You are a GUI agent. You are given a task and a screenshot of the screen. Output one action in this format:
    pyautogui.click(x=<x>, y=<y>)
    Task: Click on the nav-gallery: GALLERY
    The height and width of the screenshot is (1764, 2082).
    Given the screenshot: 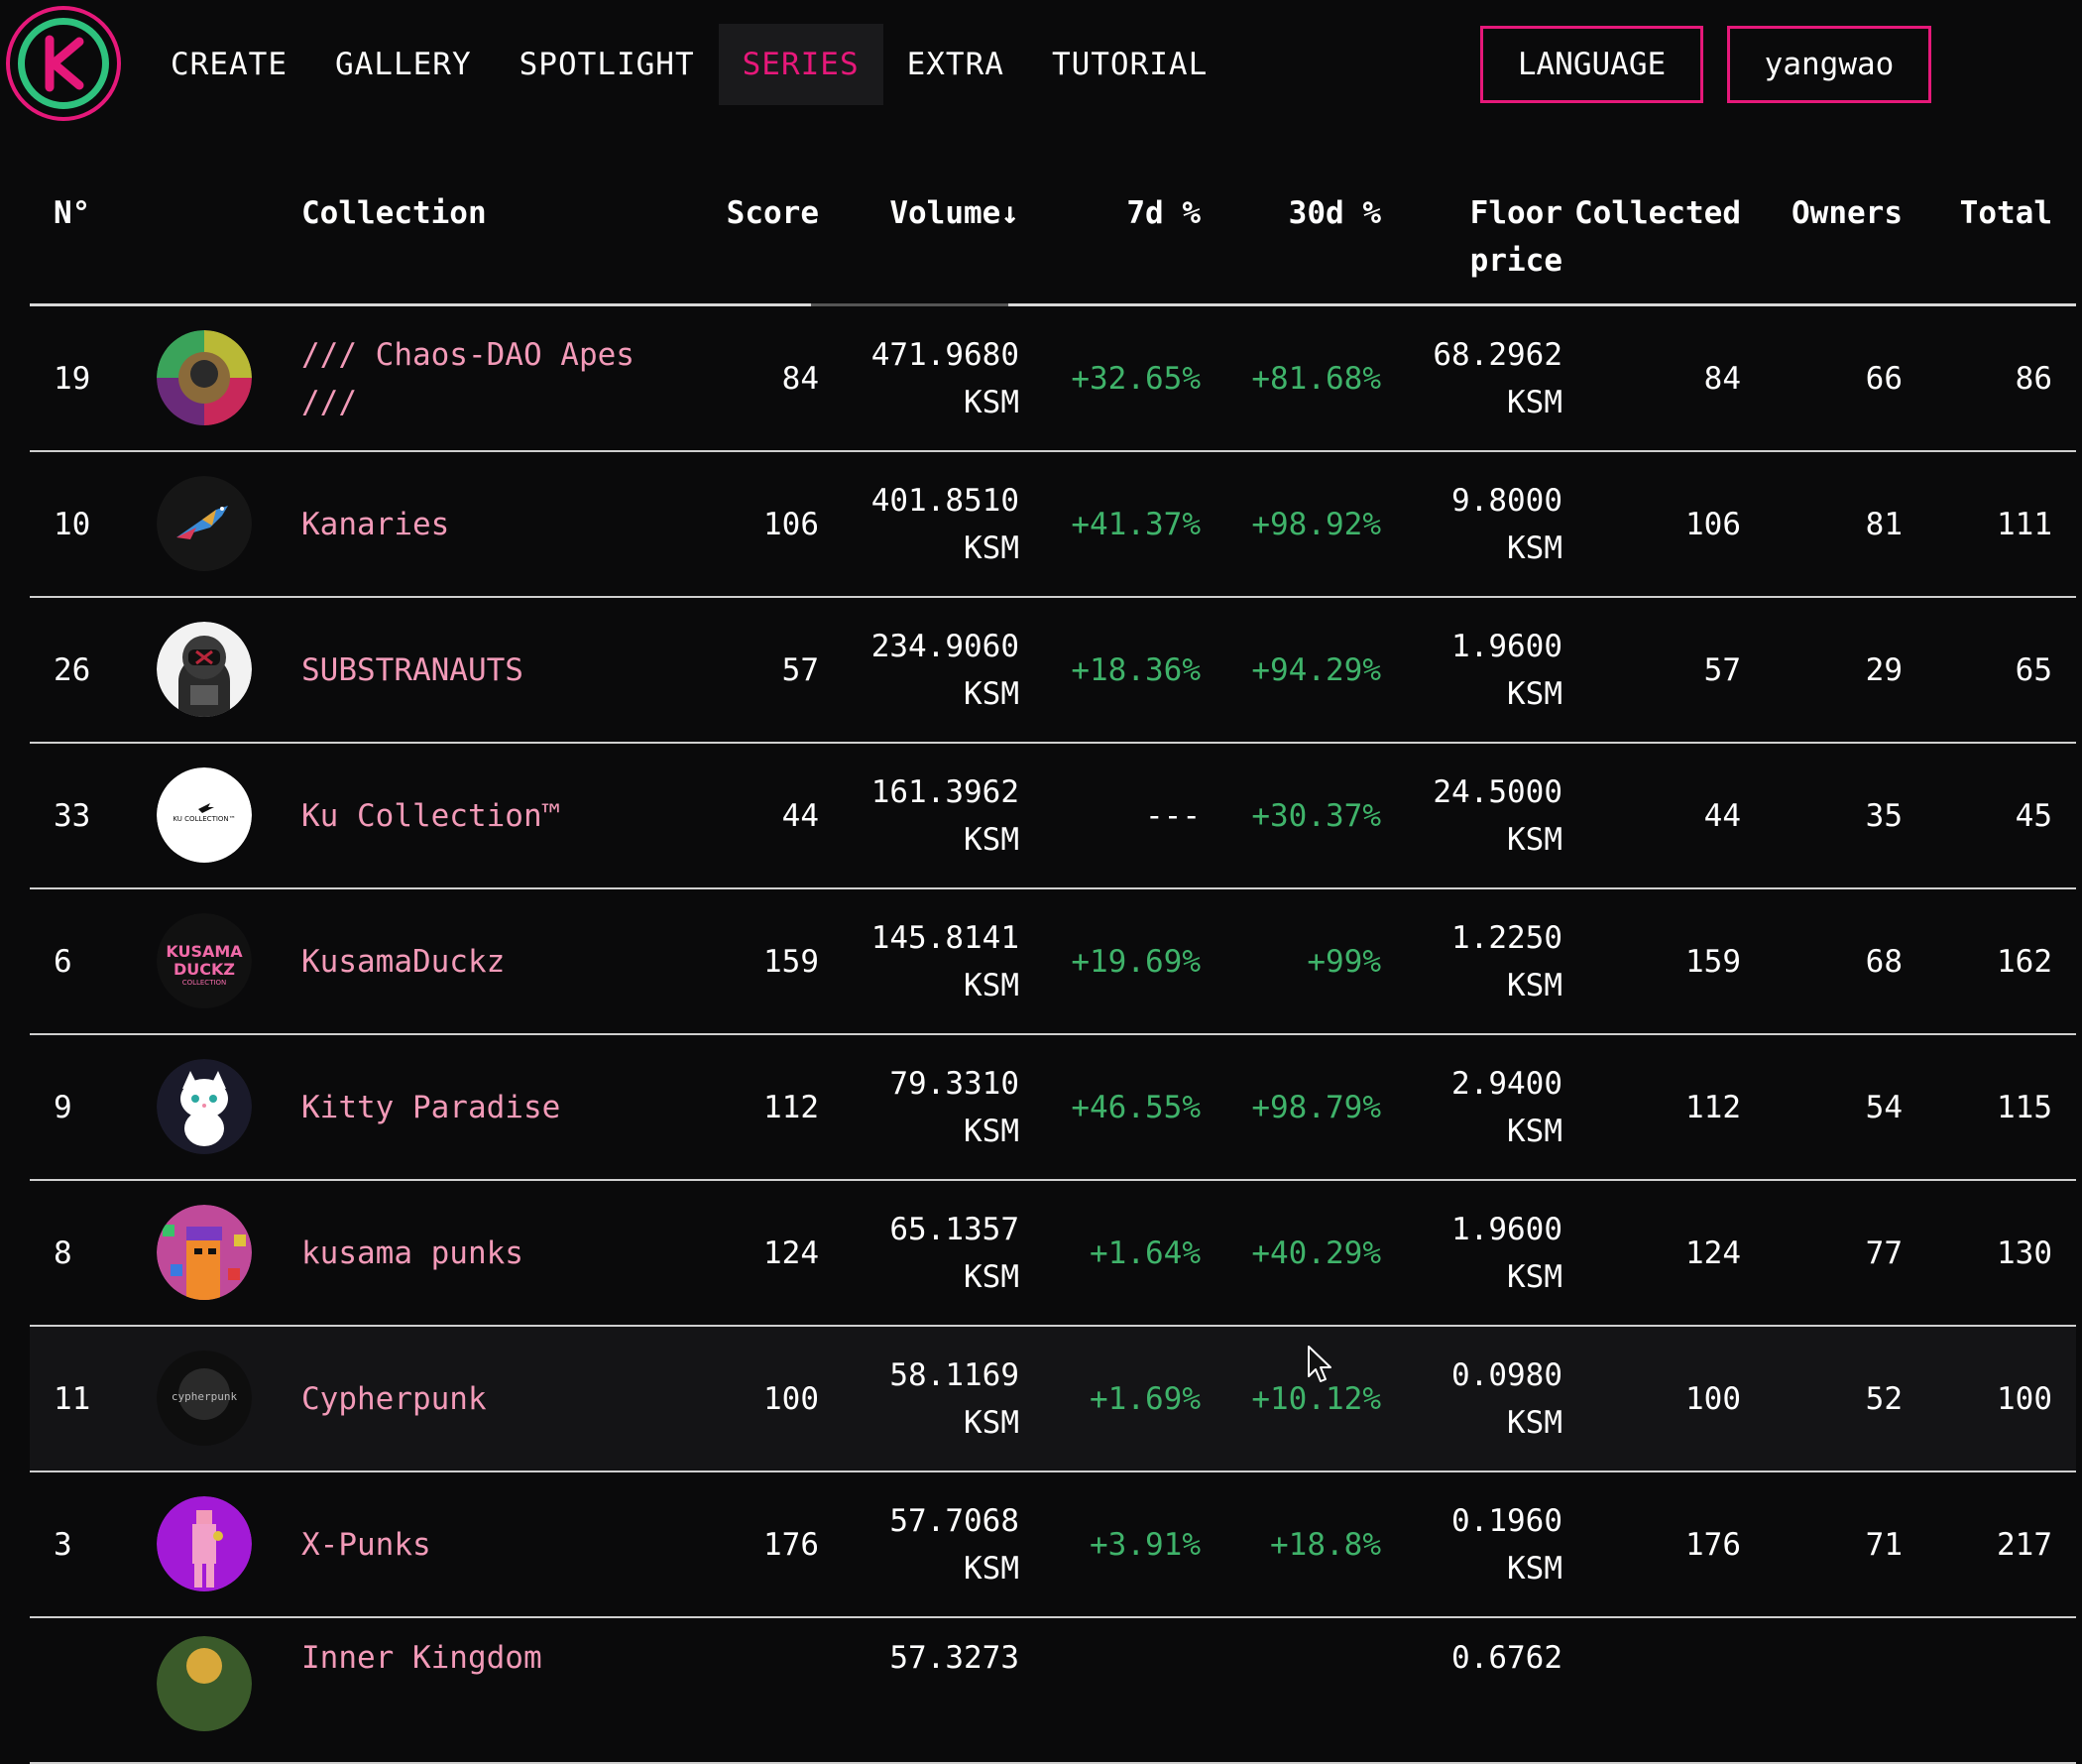 What is the action you would take?
    pyautogui.click(x=403, y=64)
    